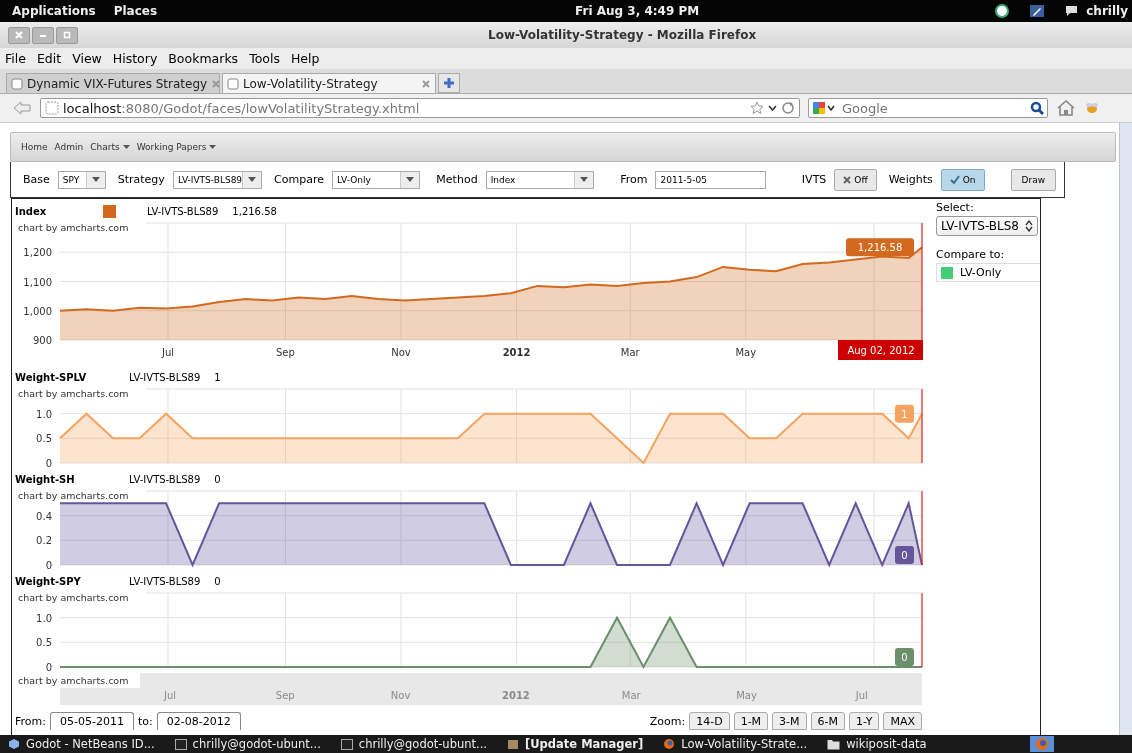  Describe the element at coordinates (814, 179) in the screenshot. I see `field-label: IVTS` at that location.